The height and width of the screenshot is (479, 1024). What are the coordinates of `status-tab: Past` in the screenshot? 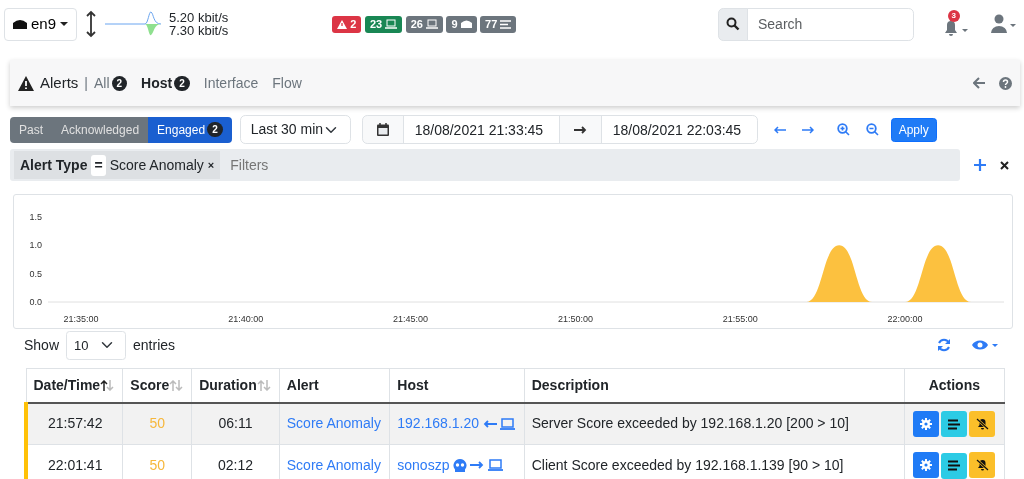 It's located at (31, 129).